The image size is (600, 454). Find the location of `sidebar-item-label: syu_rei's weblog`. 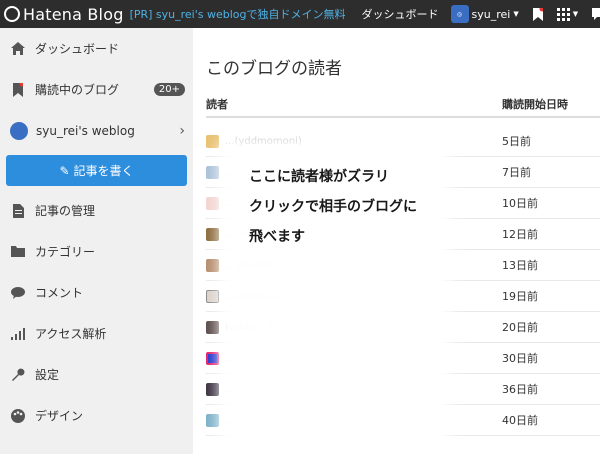

sidebar-item-label: syu_rei's weblog is located at coordinates (85, 130).